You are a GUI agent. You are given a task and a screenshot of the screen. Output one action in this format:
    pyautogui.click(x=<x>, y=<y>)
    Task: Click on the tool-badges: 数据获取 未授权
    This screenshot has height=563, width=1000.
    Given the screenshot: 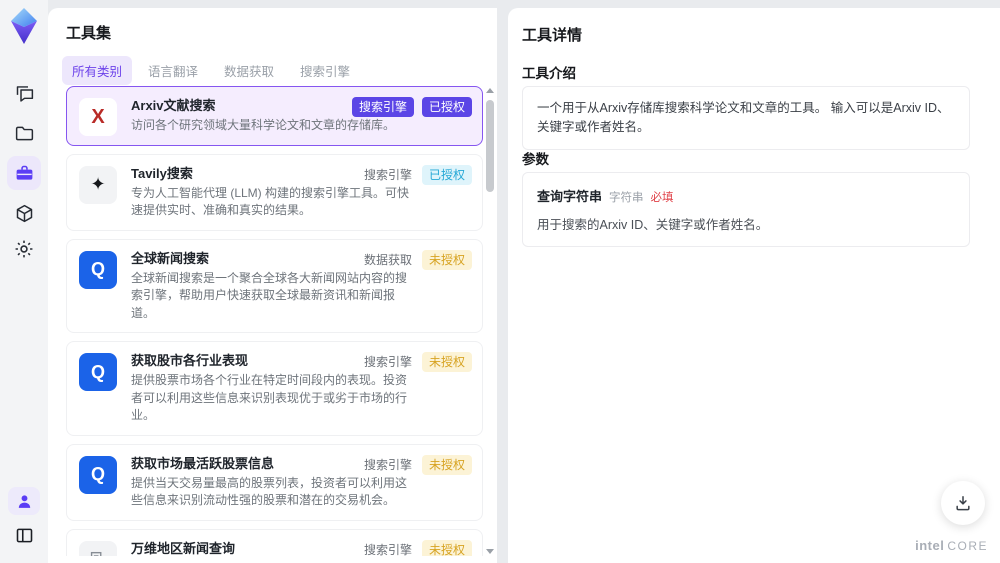 What is the action you would take?
    pyautogui.click(x=417, y=259)
    